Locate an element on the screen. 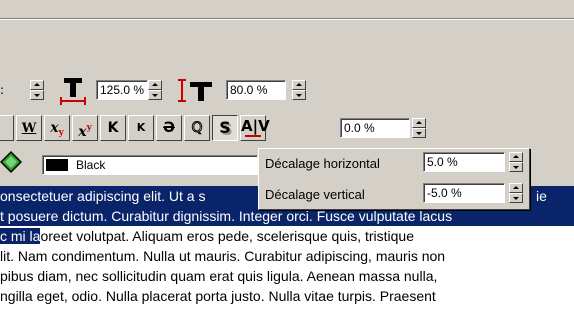 This screenshot has width=574, height=329. tracking-arrow-icon is located at coordinates (253, 136).